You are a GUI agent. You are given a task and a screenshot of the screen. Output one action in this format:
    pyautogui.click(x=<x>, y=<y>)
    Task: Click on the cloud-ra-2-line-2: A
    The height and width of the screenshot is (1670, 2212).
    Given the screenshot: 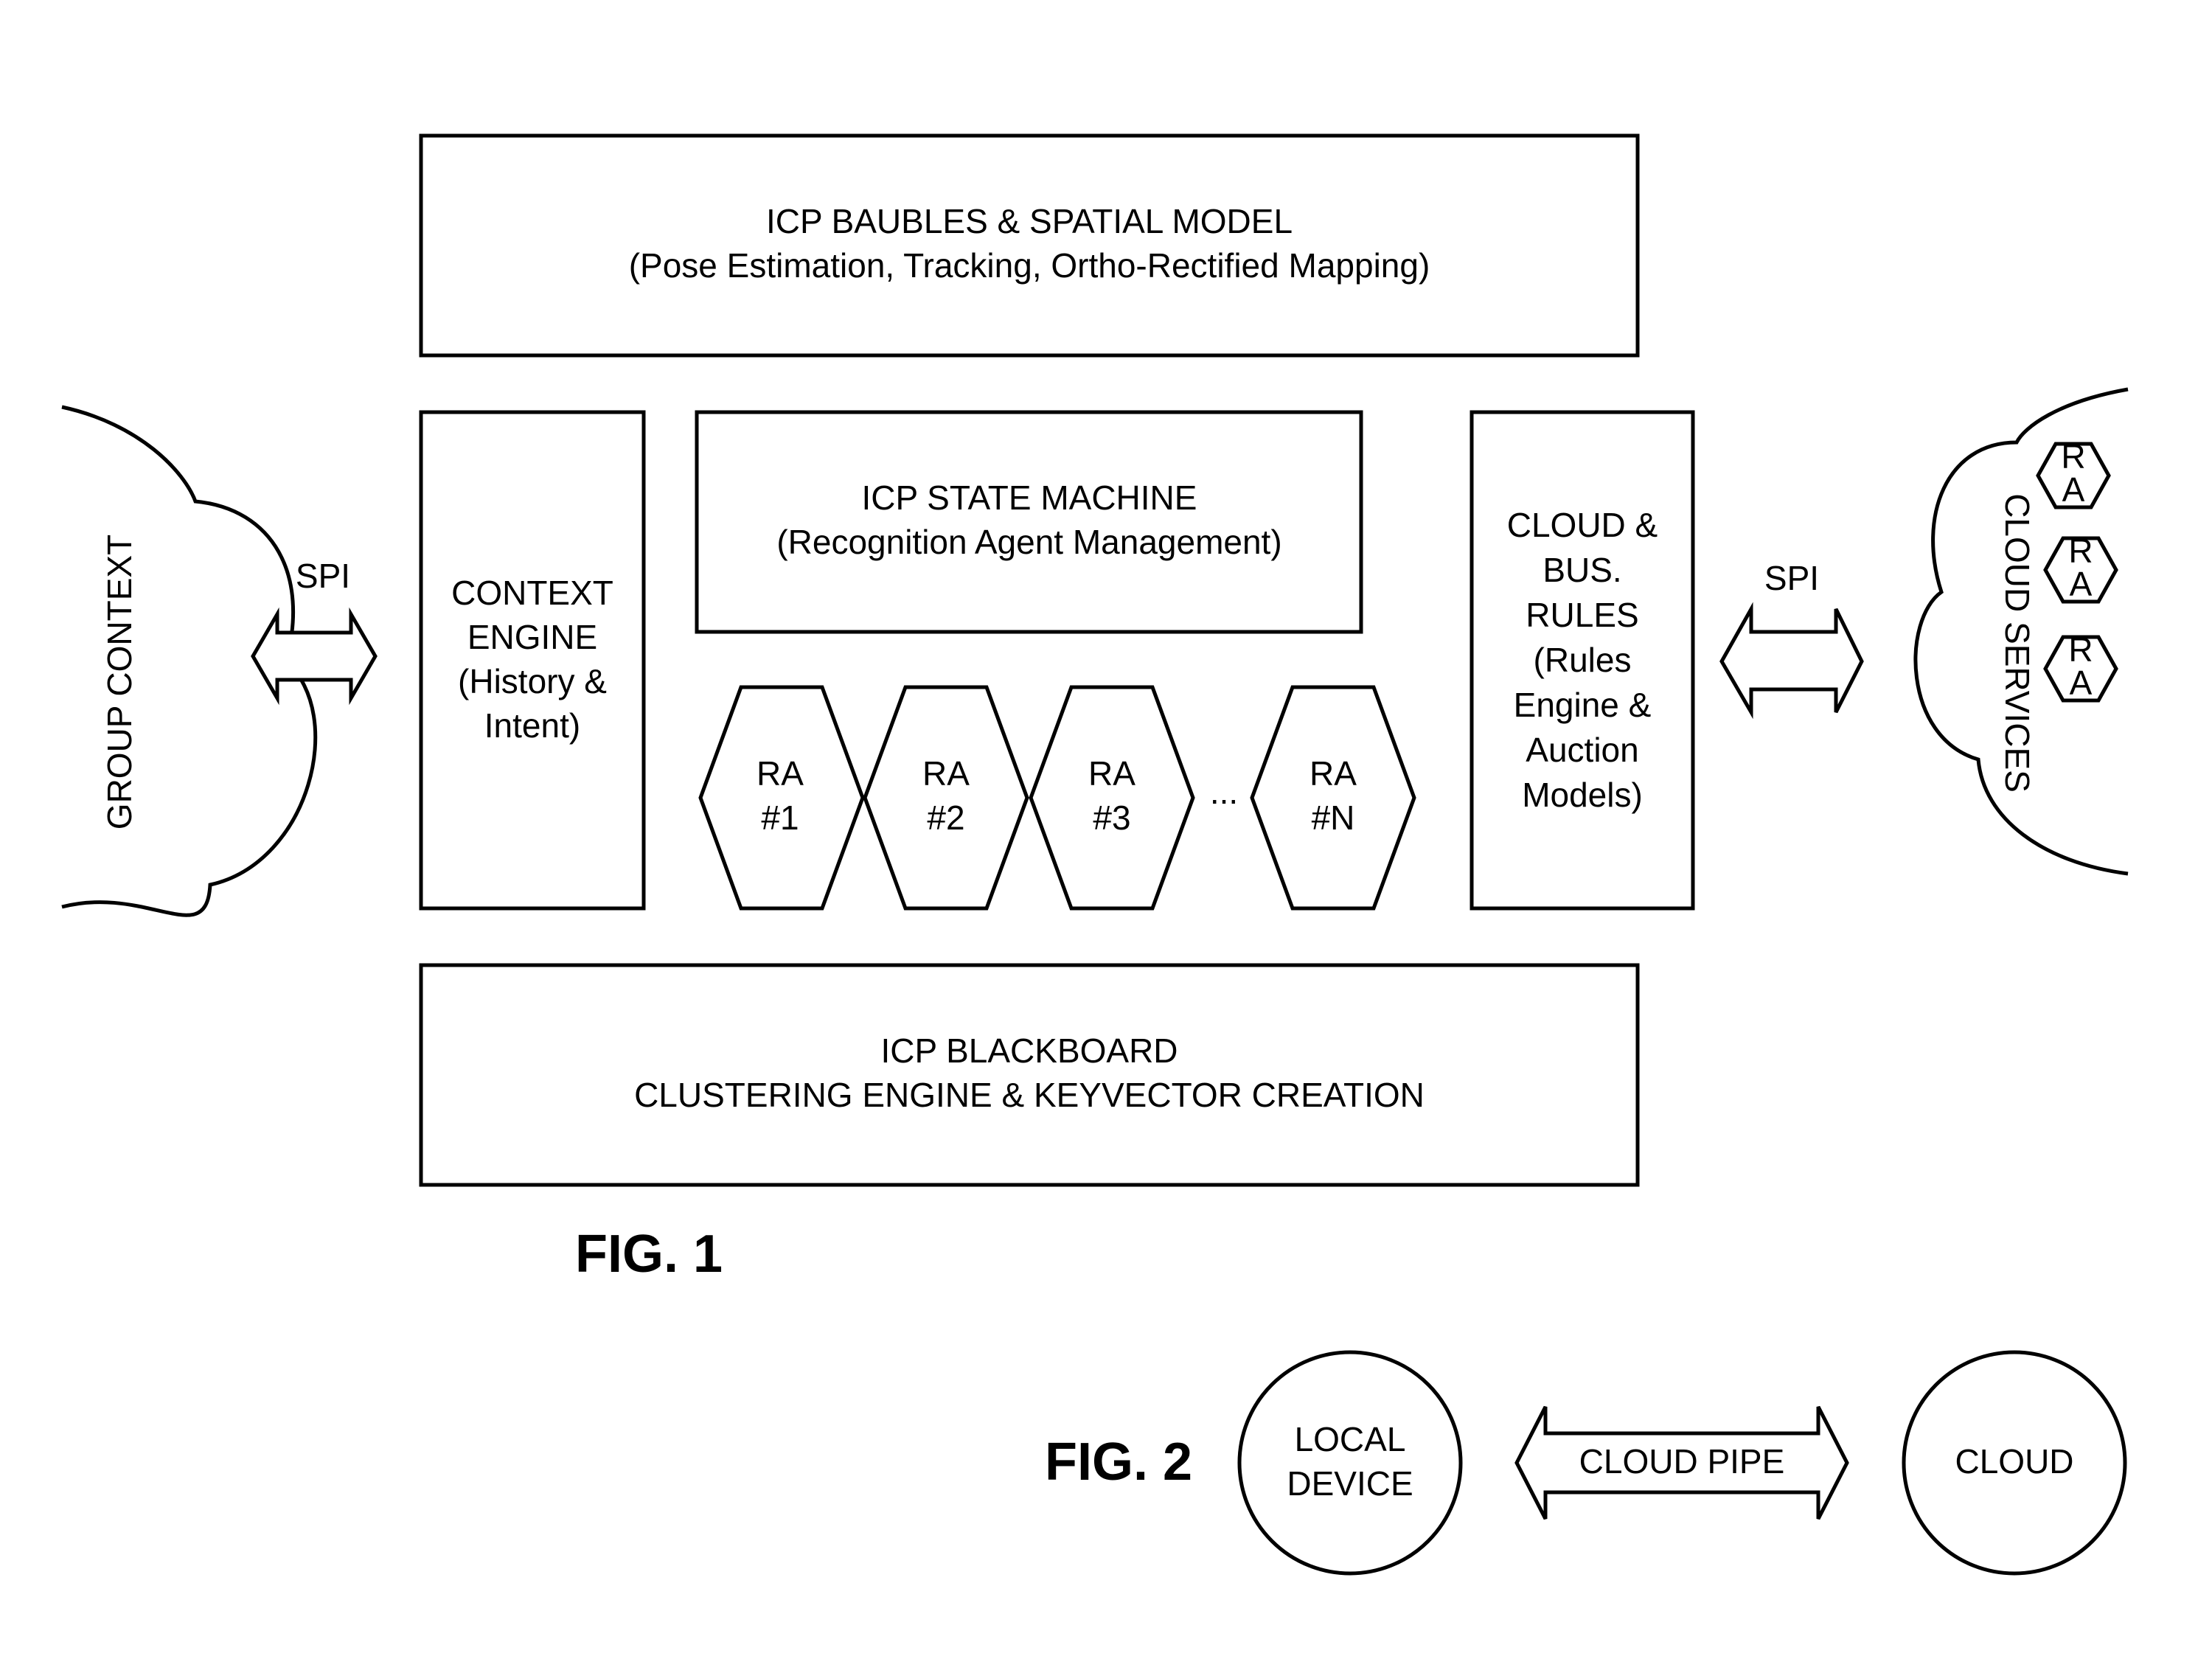 What is the action you would take?
    pyautogui.click(x=2081, y=584)
    